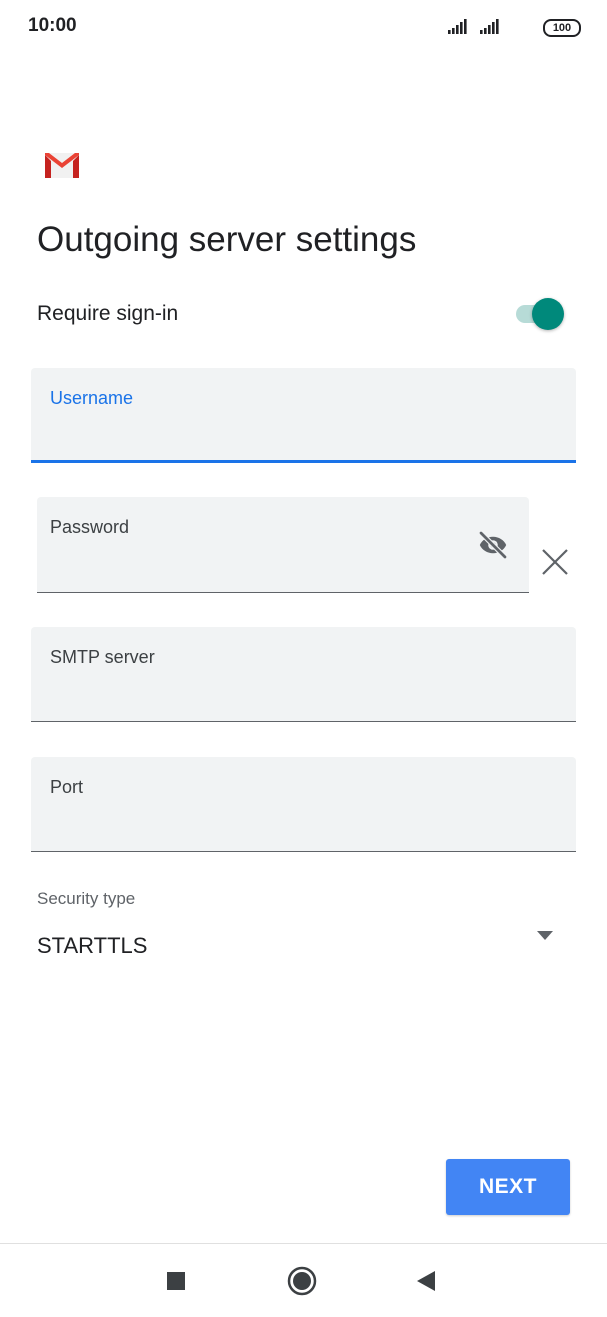 This screenshot has height=1317, width=607. I want to click on username-input, so click(268, 433).